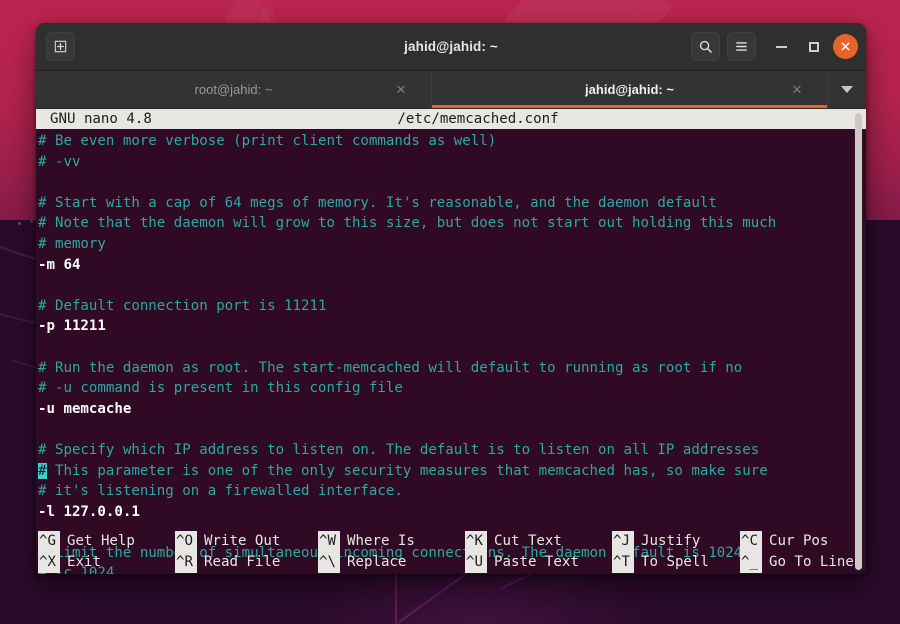 The width and height of the screenshot is (900, 624). What do you see at coordinates (59, 264) in the screenshot?
I see `nano-line: -m 64` at bounding box center [59, 264].